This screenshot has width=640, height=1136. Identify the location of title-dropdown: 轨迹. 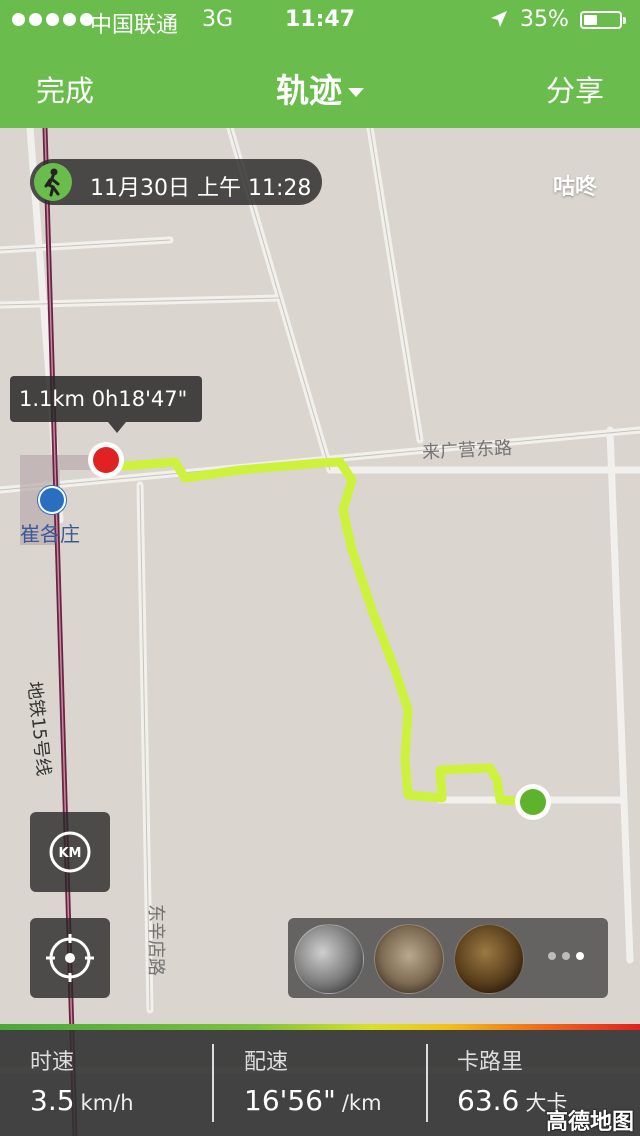
(320, 88).